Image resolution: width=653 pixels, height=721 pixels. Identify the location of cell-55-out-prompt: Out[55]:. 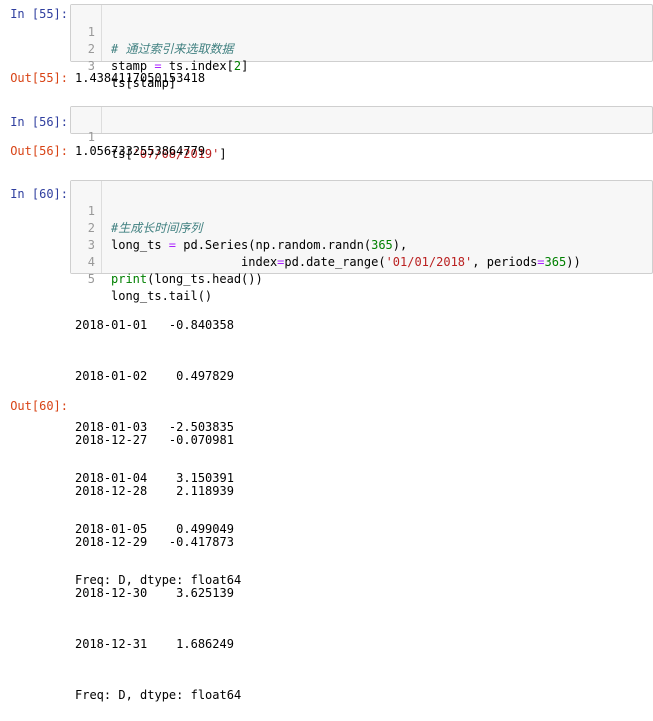
(39, 78).